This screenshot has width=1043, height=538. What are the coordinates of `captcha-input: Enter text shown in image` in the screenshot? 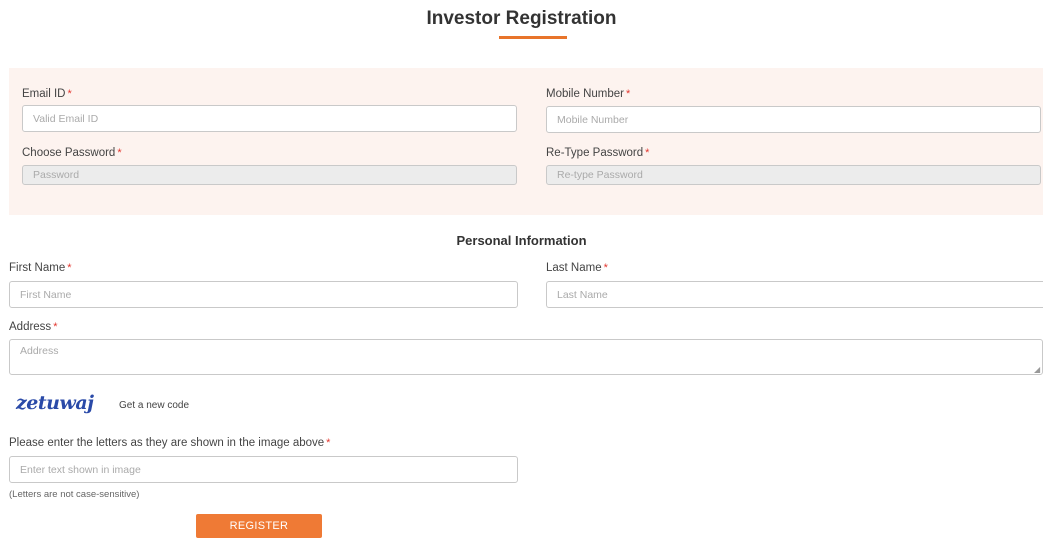 It's located at (263, 469).